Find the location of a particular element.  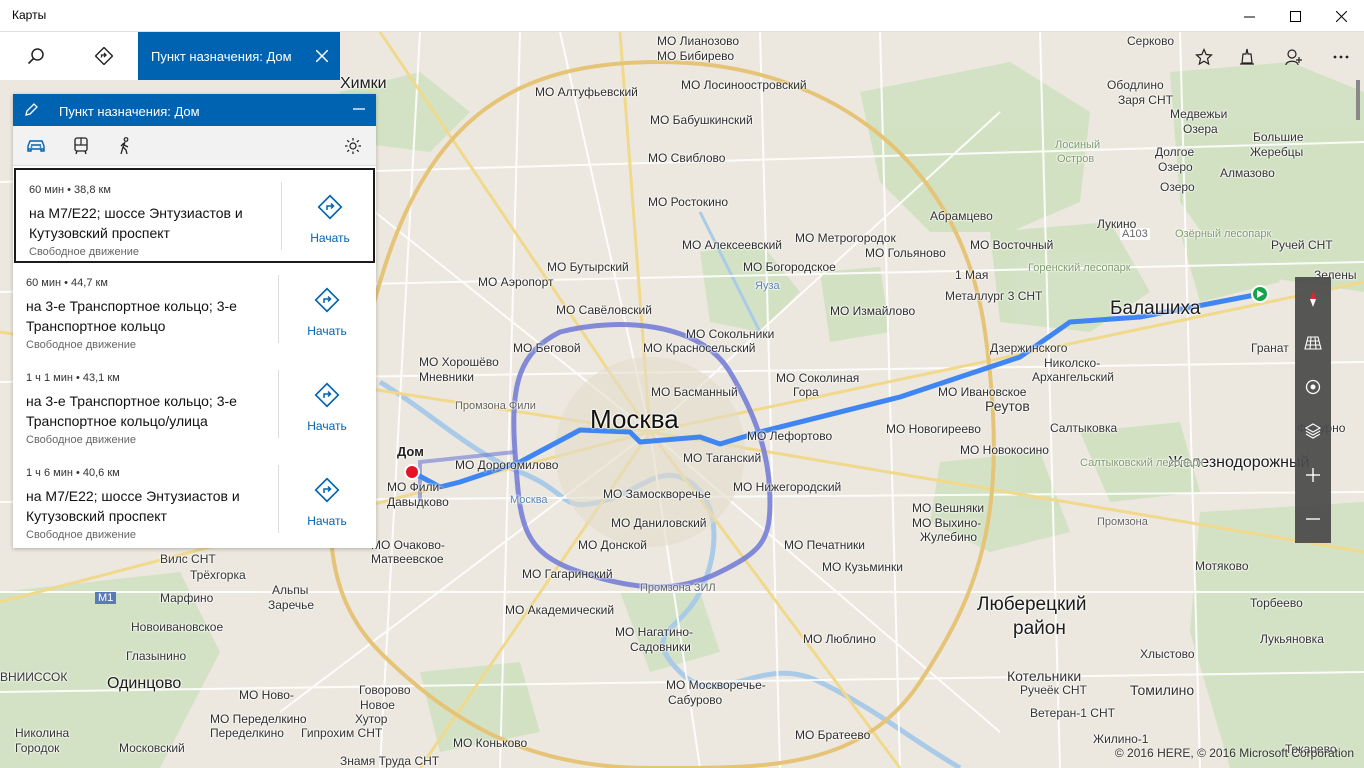

map-label: МО Красносельский is located at coordinates (699, 348).